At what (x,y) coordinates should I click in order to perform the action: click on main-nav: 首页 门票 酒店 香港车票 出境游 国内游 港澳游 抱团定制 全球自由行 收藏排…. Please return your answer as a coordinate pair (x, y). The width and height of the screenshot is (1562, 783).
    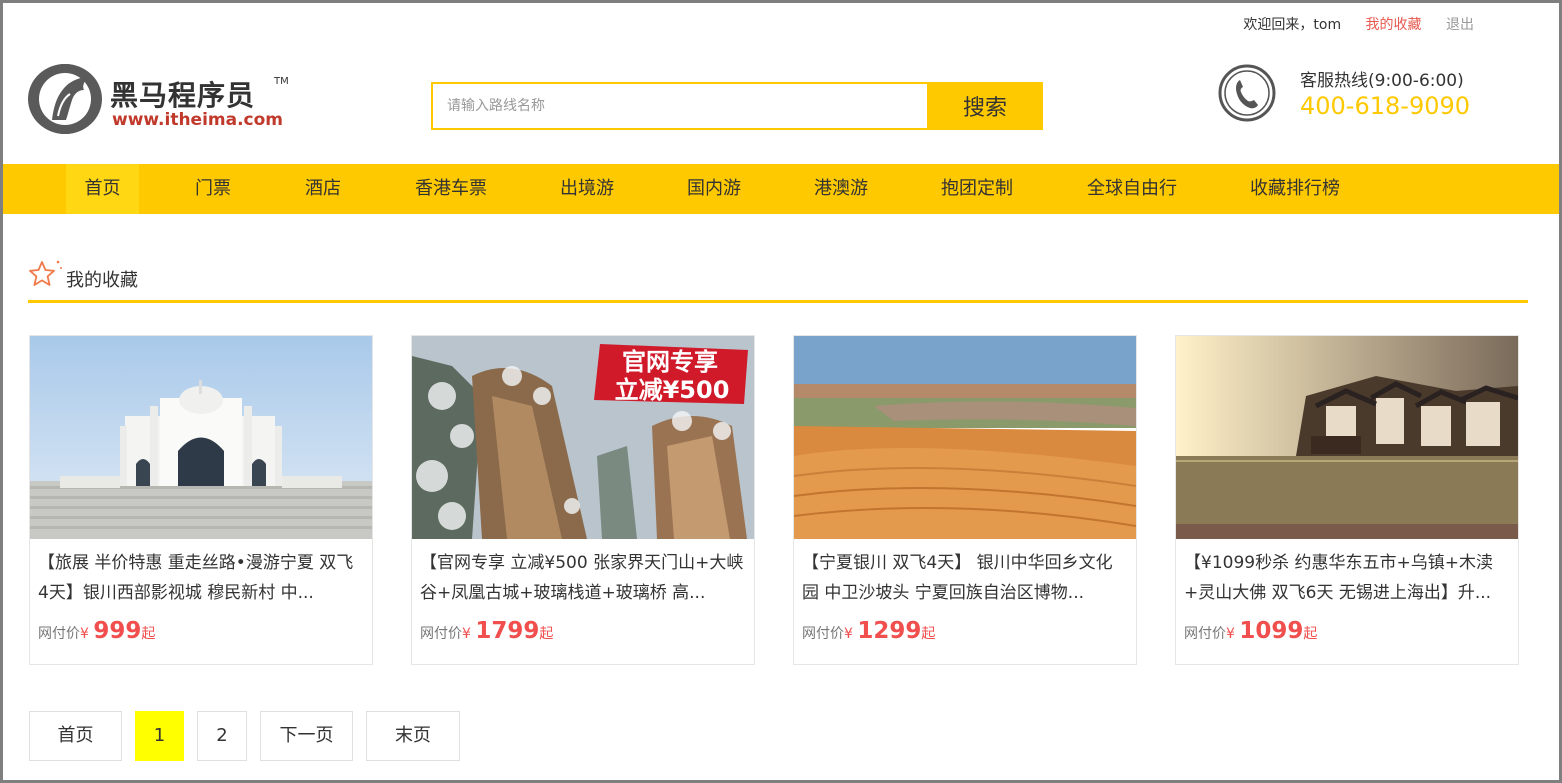
    Looking at the image, I should click on (781, 189).